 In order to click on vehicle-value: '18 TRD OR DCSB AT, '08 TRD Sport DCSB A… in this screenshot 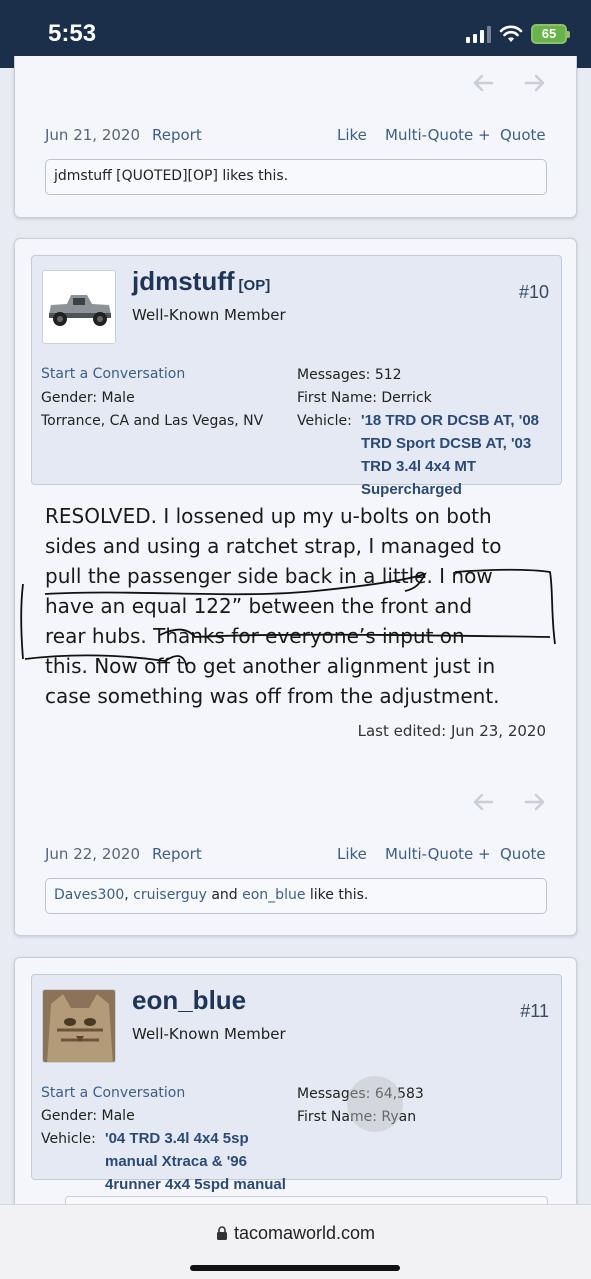, I will do `click(450, 455)`.